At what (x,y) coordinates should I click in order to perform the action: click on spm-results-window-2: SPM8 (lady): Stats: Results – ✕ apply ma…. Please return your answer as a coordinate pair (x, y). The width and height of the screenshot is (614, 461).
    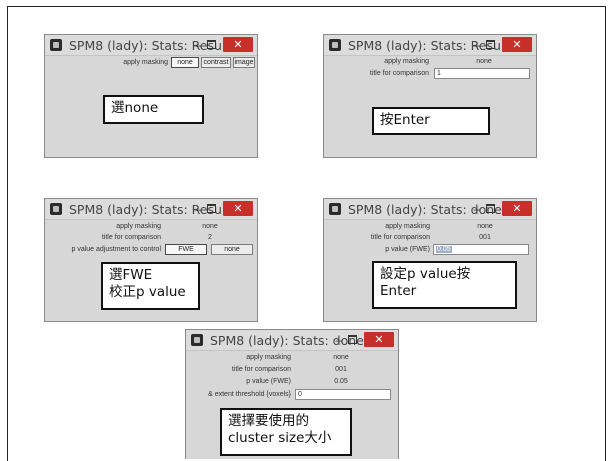
    Looking at the image, I should click on (430, 96).